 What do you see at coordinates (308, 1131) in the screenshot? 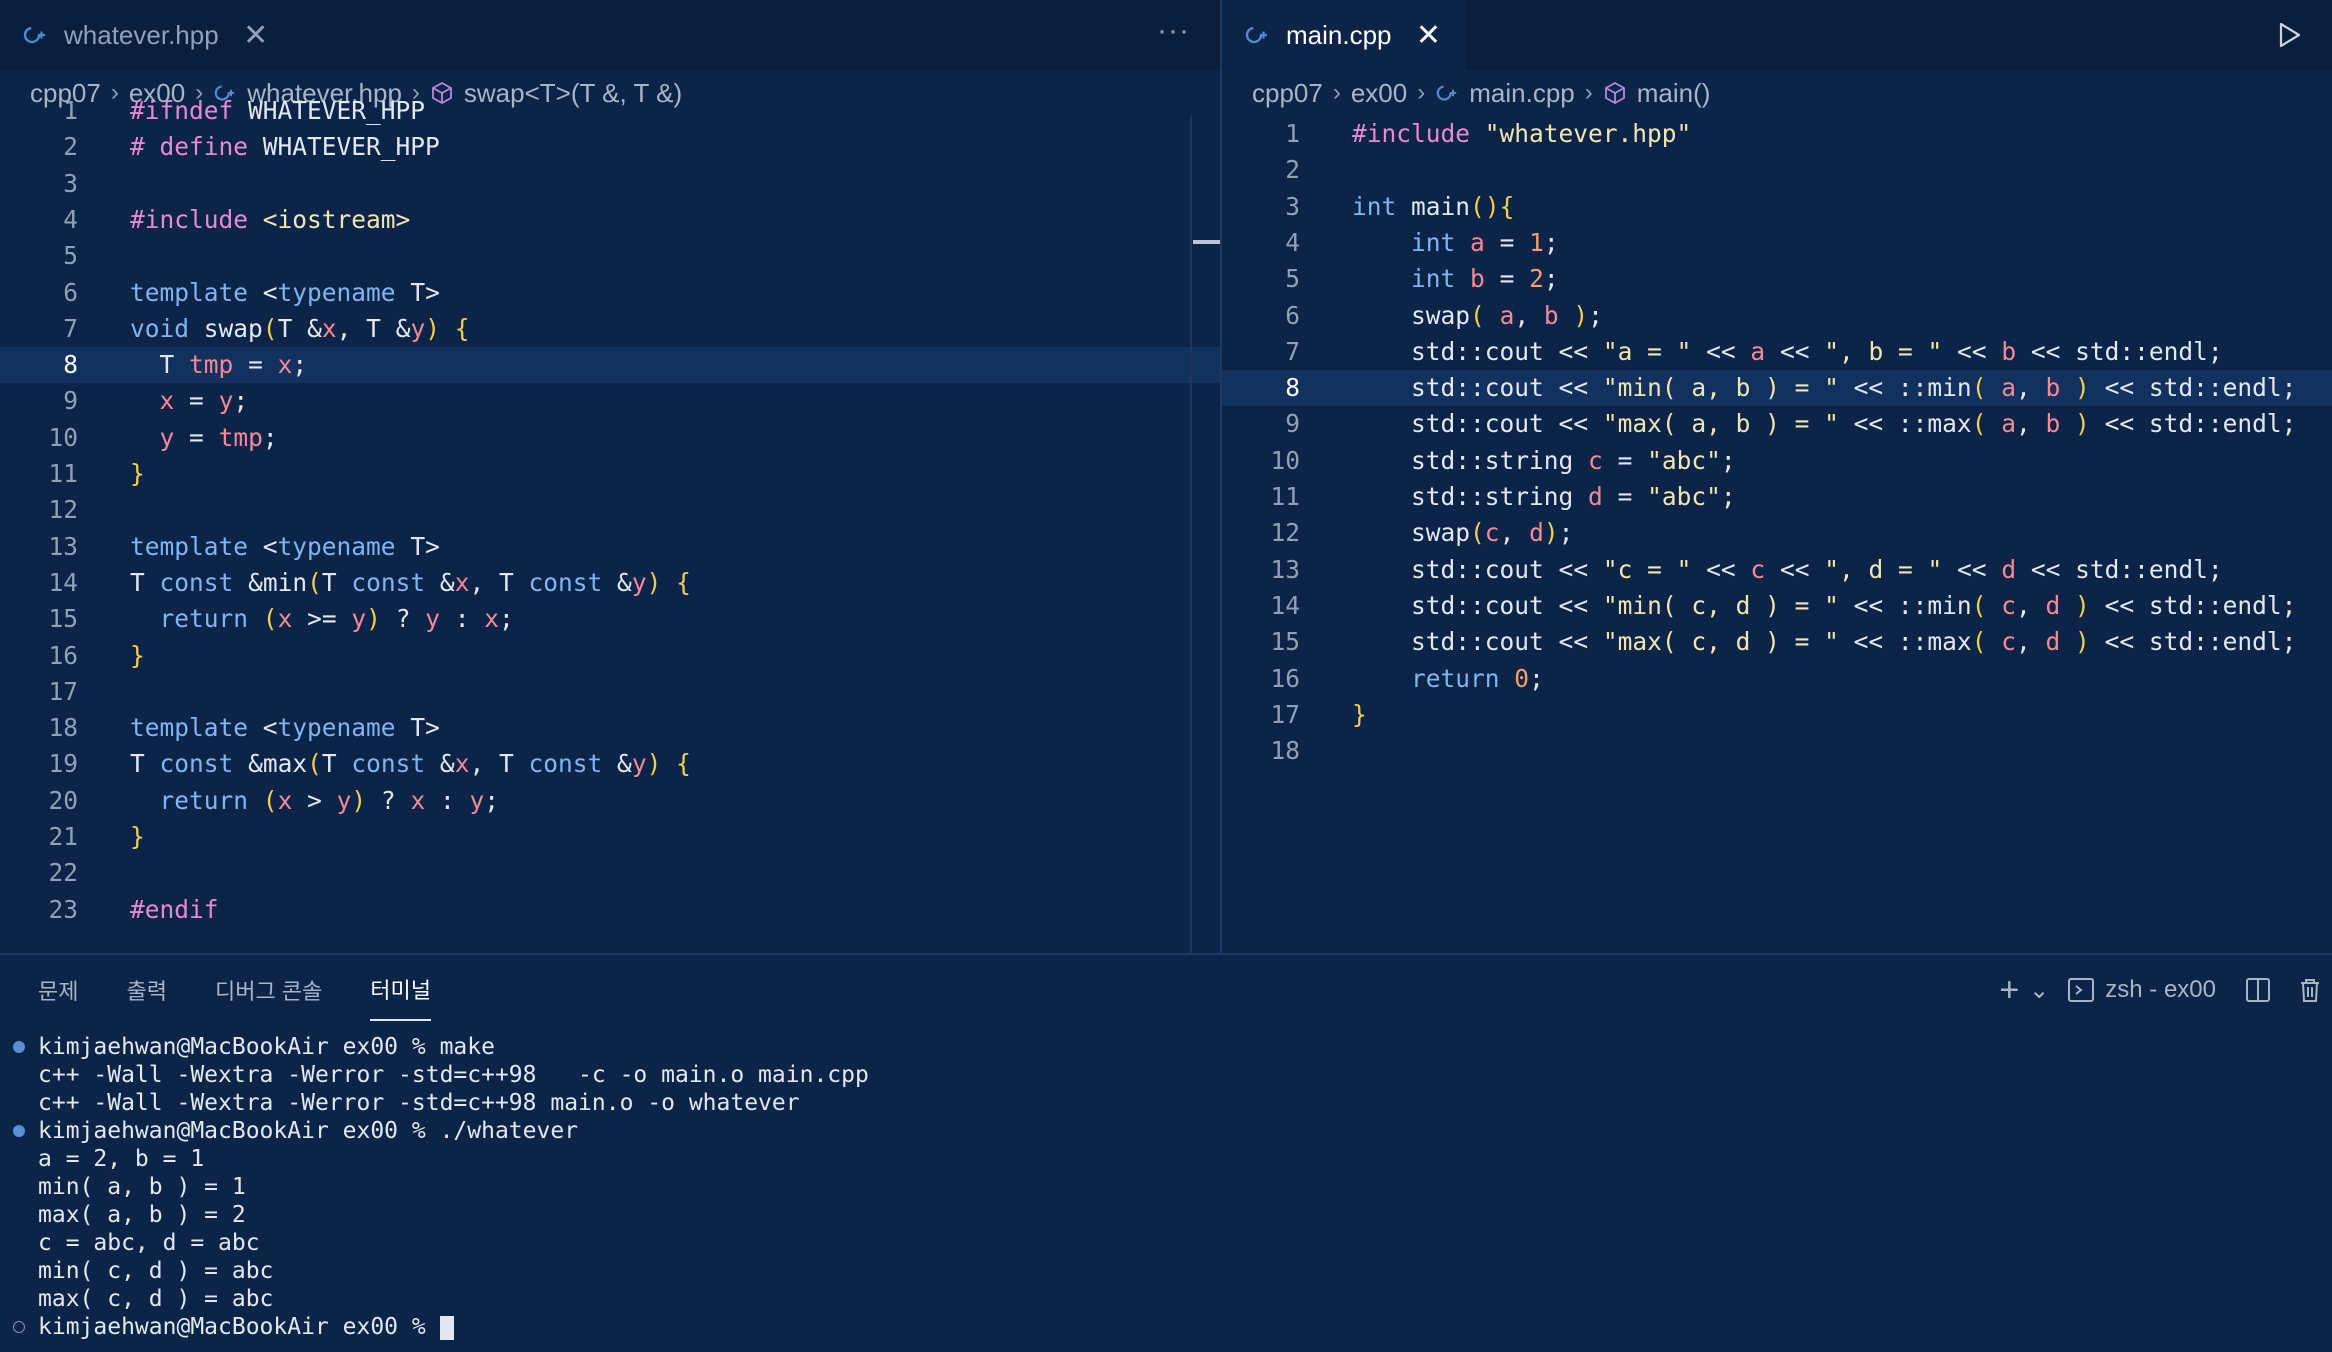
I see `terminal-text: kimjaehwan@MacBookAir ex00 % ./whatever` at bounding box center [308, 1131].